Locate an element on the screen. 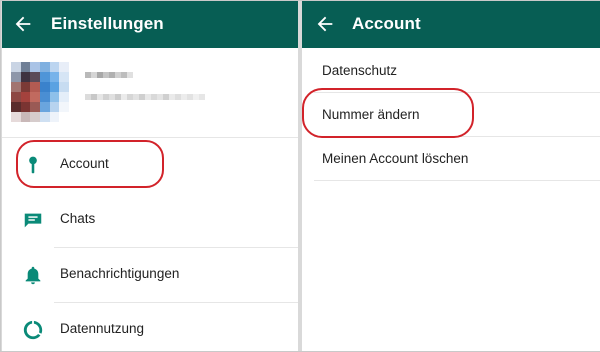  settings-item-notifications: Benachrichtigungen is located at coordinates (150, 275).